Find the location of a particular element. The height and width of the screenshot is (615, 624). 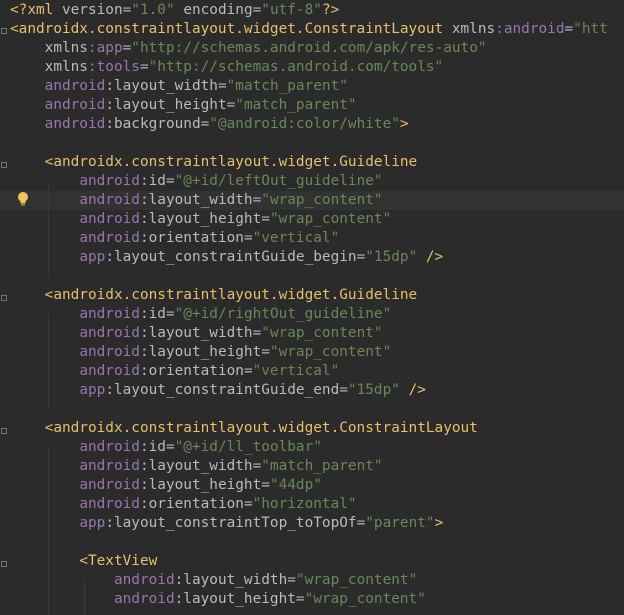

code-line: android:layout_height="match_parent" is located at coordinates (183, 105).